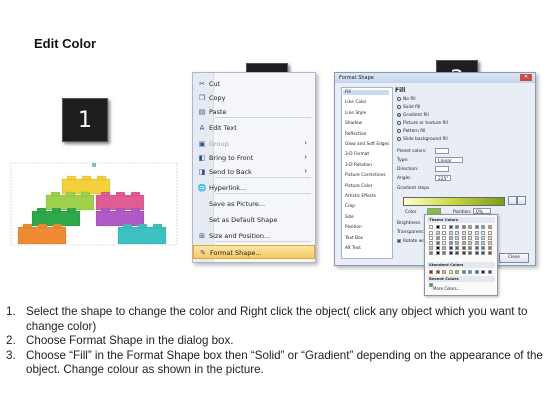 The width and height of the screenshot is (560, 420). I want to click on menu-item: Set as Default Shape, so click(254, 220).